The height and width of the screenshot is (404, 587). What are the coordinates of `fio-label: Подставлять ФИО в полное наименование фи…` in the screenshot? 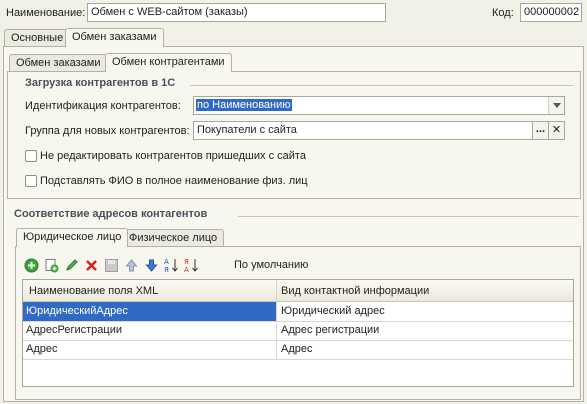 It's located at (174, 181).